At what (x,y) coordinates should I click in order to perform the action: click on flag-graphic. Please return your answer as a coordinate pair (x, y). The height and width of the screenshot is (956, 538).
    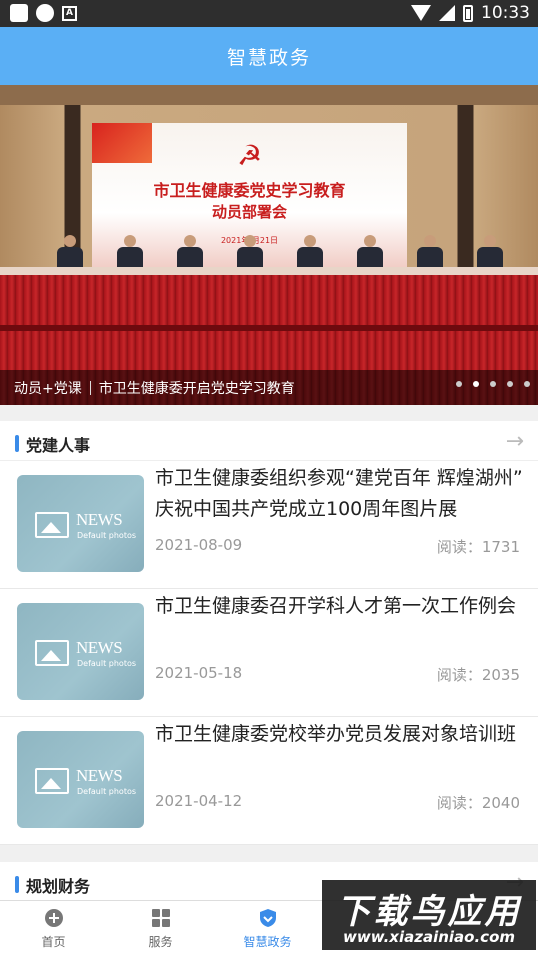
    Looking at the image, I should click on (122, 143).